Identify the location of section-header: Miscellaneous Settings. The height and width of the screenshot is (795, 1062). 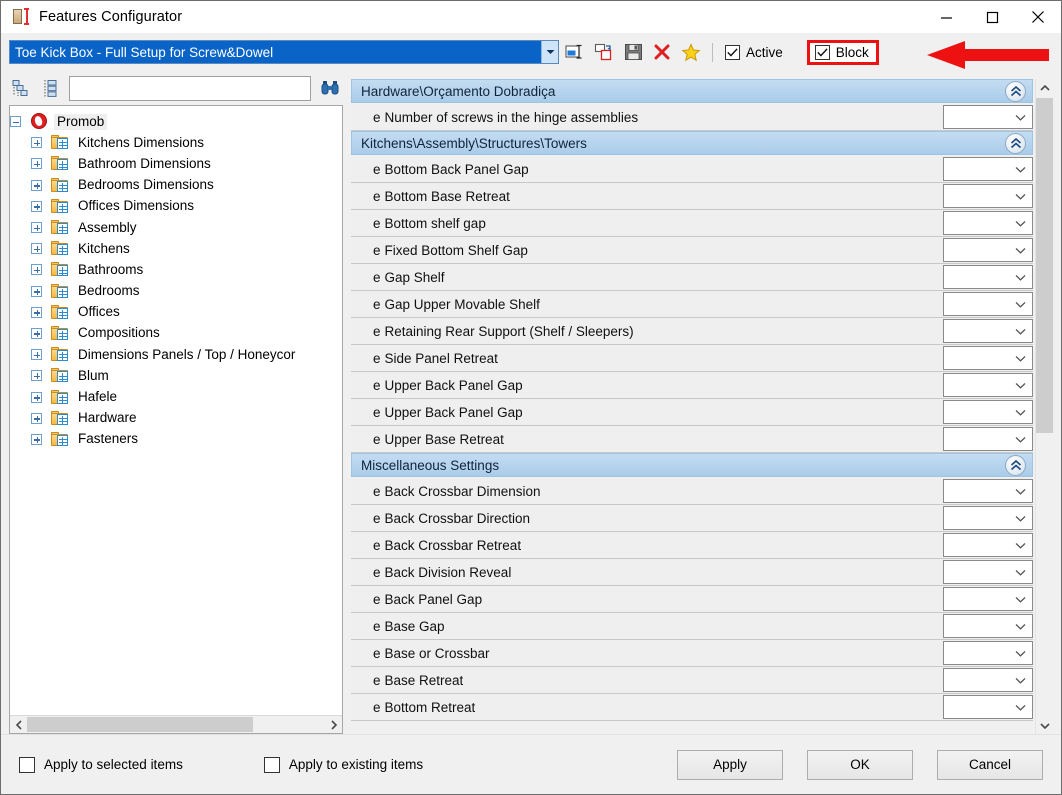
(692, 465).